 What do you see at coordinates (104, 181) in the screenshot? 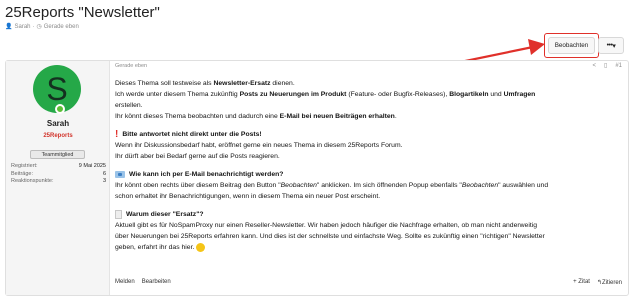
I see `stat-value: 3` at bounding box center [104, 181].